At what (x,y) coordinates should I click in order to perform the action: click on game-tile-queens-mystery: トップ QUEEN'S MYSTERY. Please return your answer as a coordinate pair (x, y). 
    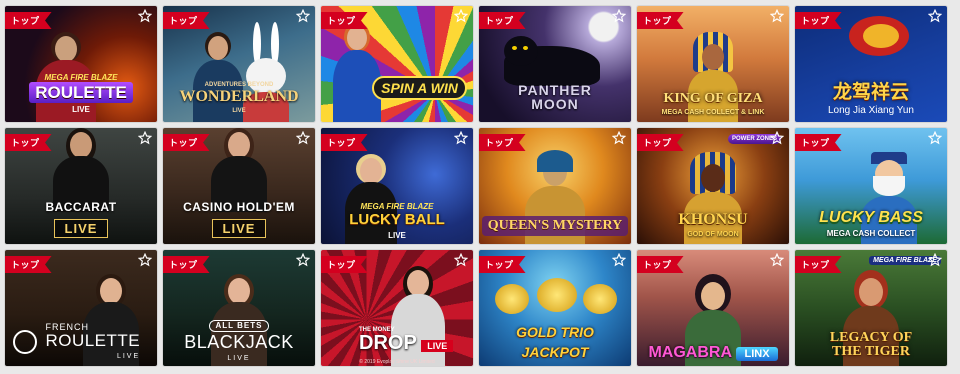
    Looking at the image, I should click on (555, 186).